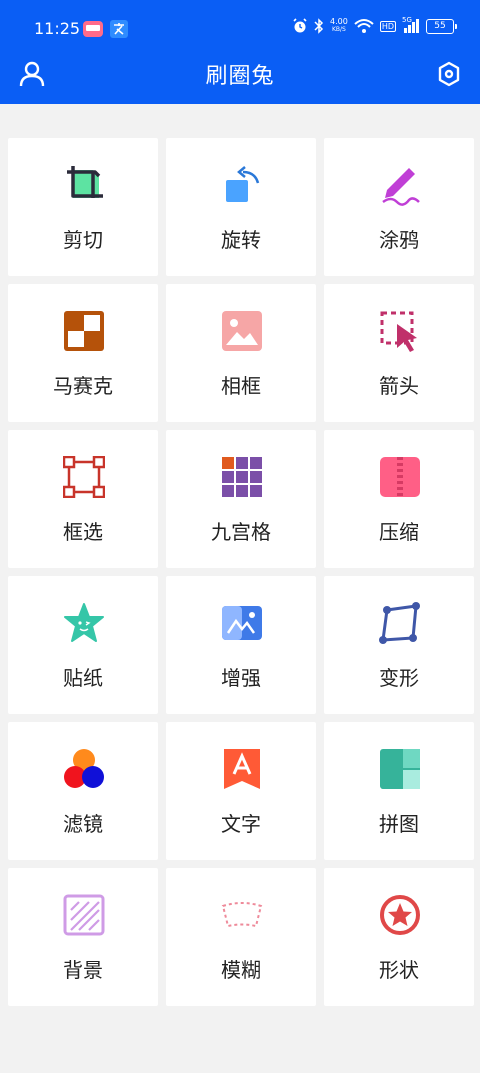  What do you see at coordinates (241, 386) in the screenshot?
I see `tool-label: 相框` at bounding box center [241, 386].